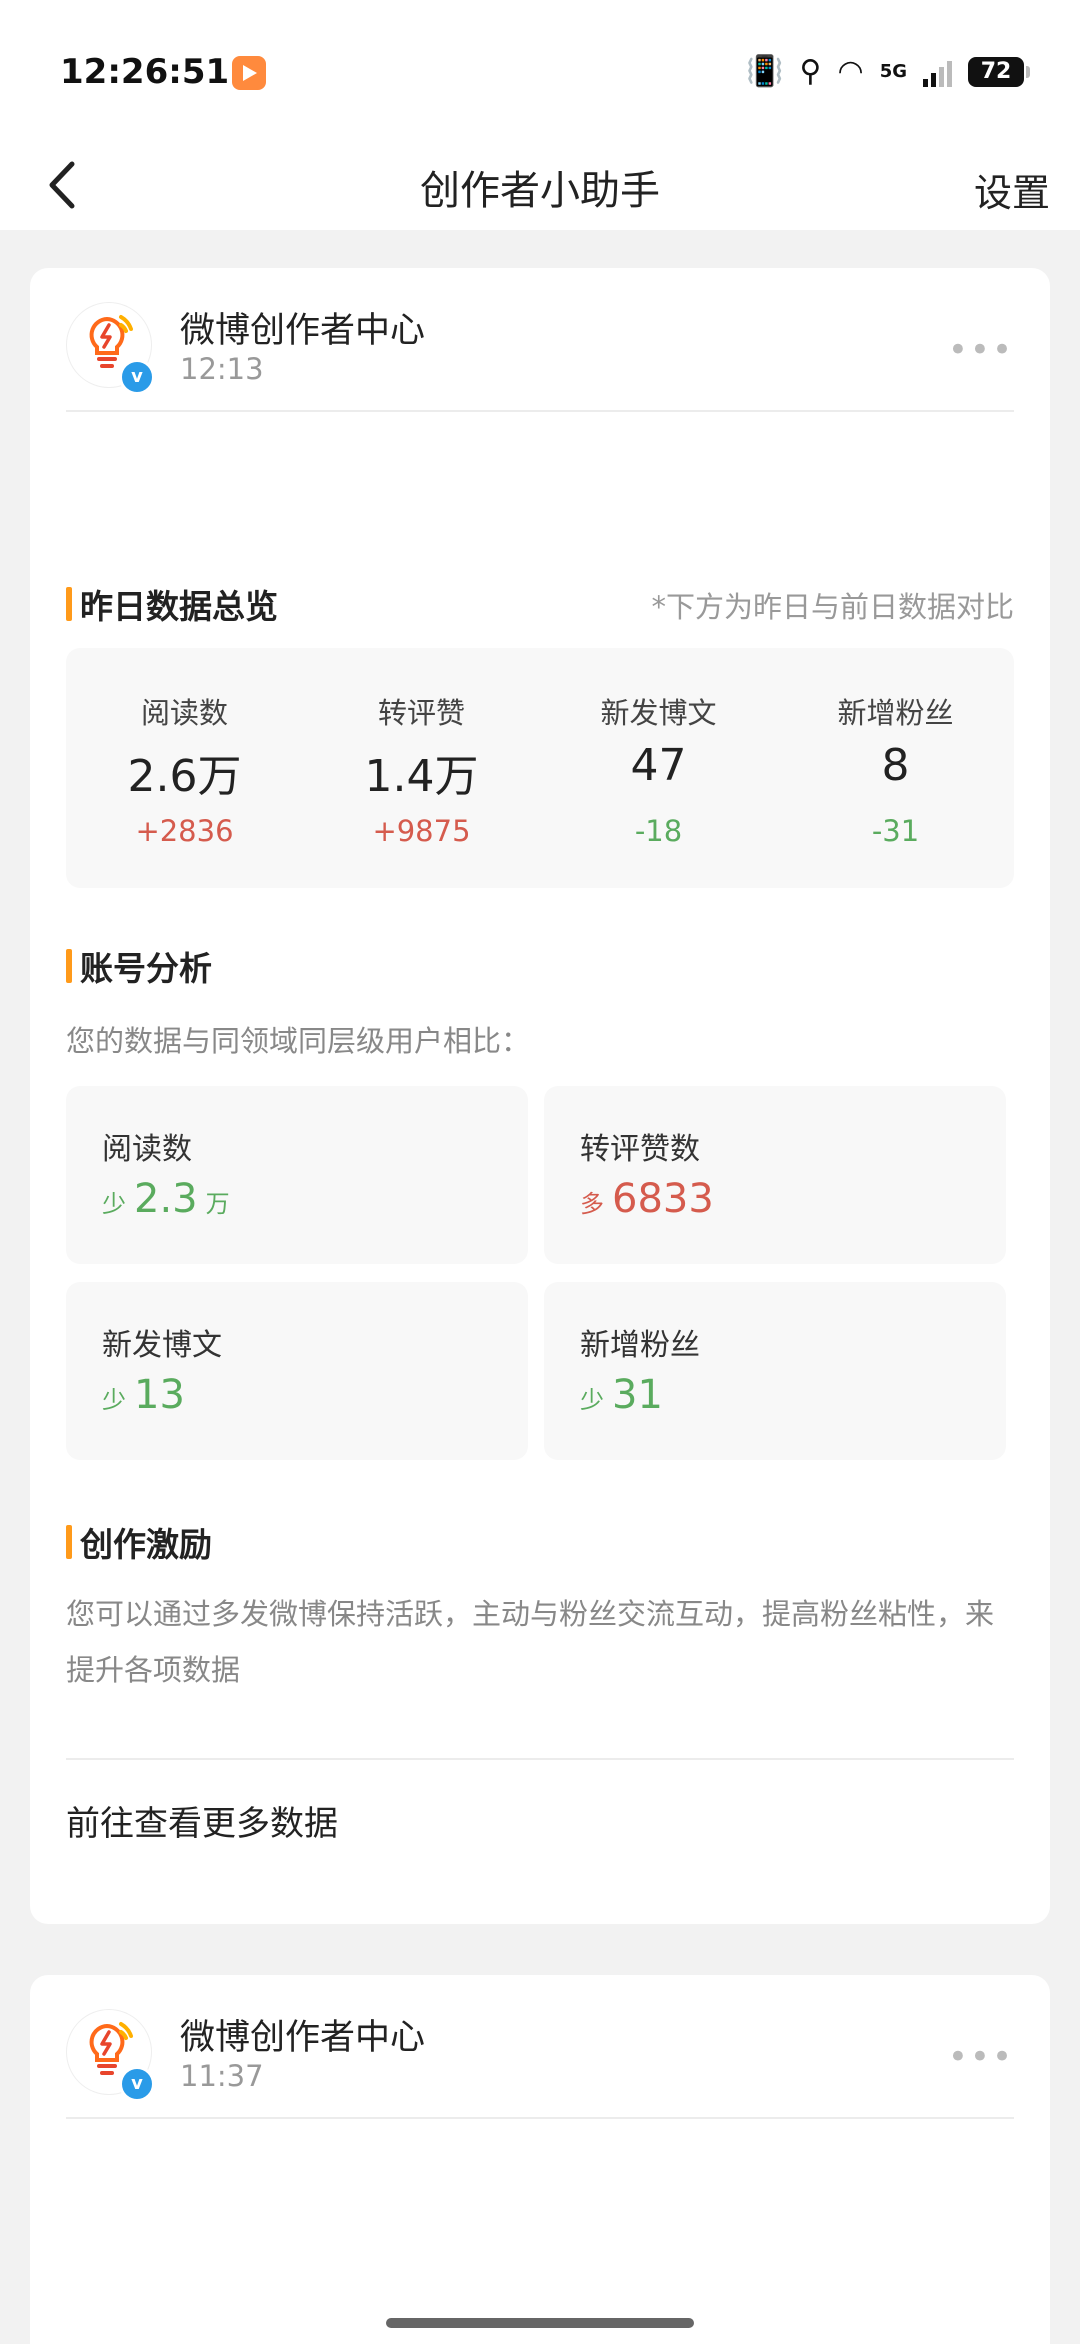 This screenshot has height=2344, width=1080. What do you see at coordinates (249, 73) in the screenshot?
I see `video-app-icon` at bounding box center [249, 73].